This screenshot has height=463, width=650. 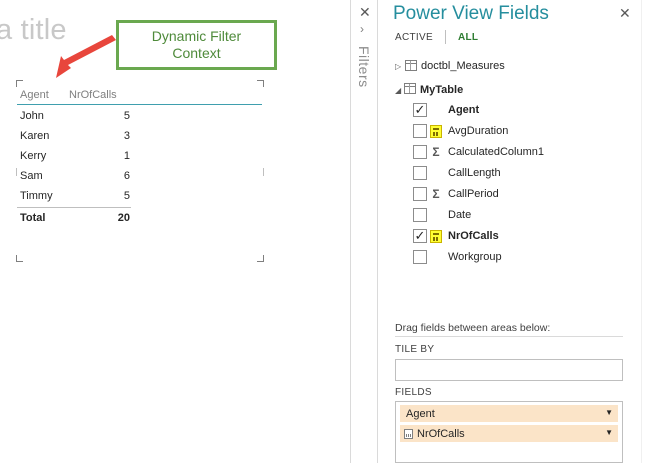 I want to click on table-total-row: Total 20, so click(x=74, y=217).